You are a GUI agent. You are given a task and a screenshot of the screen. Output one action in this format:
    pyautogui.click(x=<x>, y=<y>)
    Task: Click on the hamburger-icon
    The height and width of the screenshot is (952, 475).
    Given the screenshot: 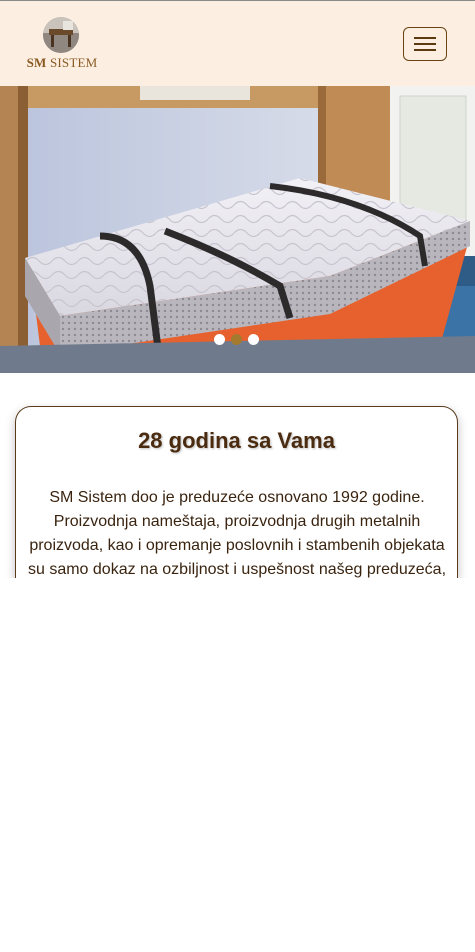 What is the action you would take?
    pyautogui.click(x=425, y=38)
    